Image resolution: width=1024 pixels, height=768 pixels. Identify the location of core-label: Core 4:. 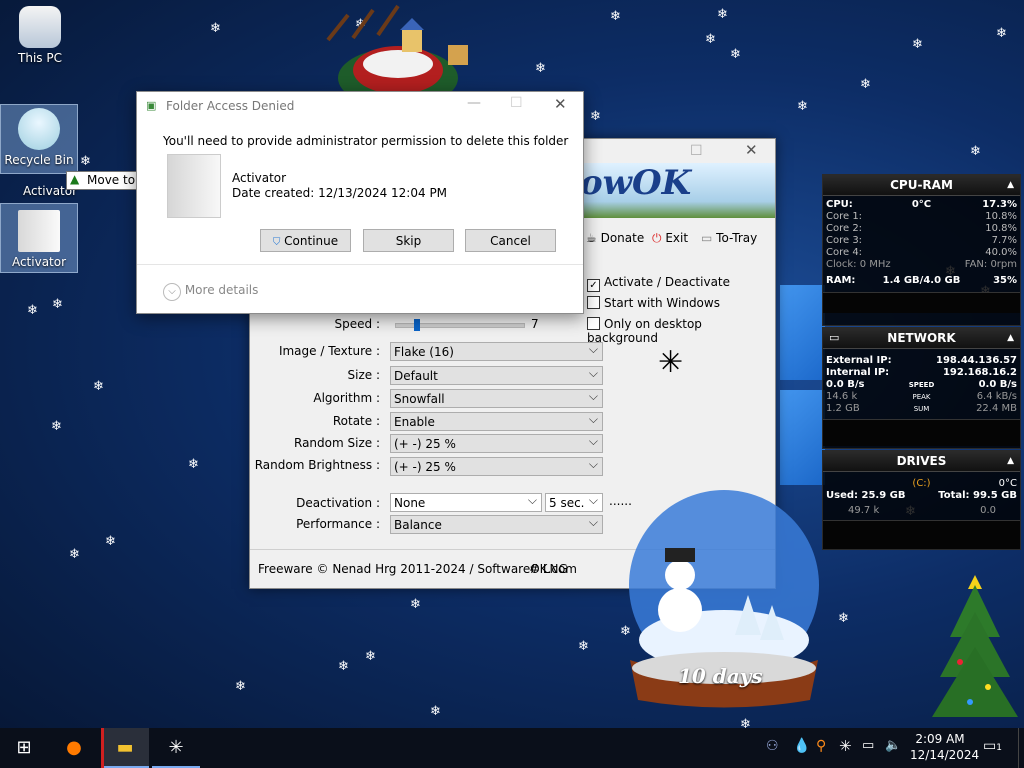
(844, 252).